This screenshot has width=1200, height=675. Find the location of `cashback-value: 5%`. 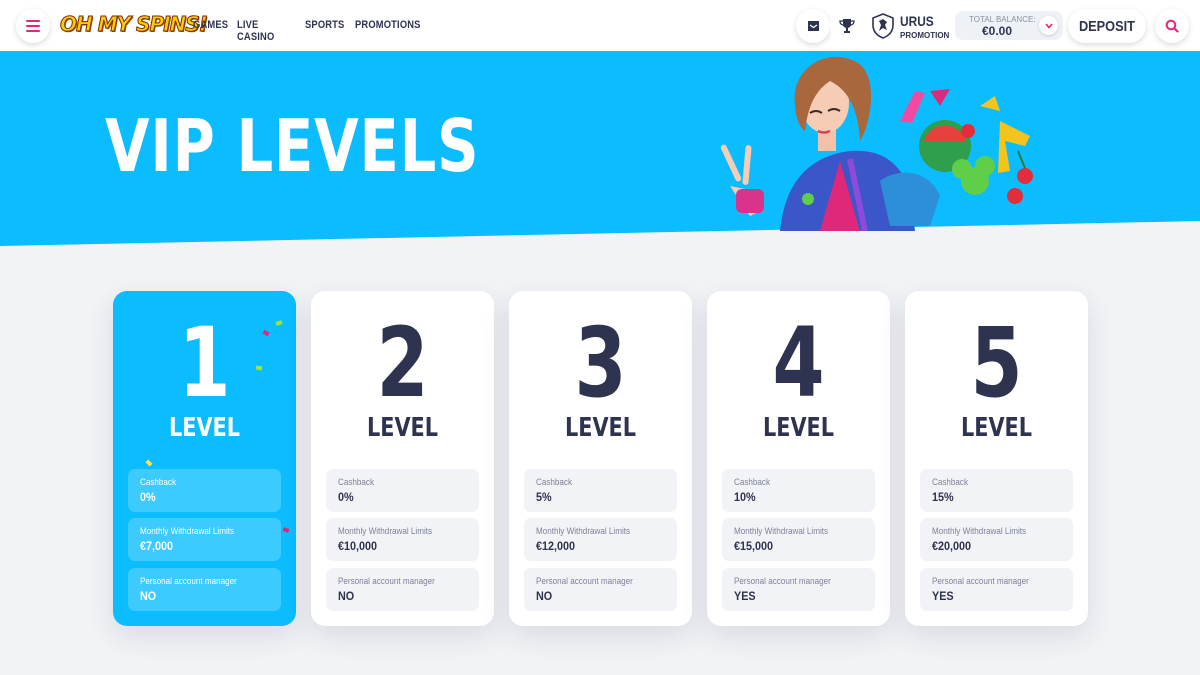

cashback-value: 5% is located at coordinates (544, 497).